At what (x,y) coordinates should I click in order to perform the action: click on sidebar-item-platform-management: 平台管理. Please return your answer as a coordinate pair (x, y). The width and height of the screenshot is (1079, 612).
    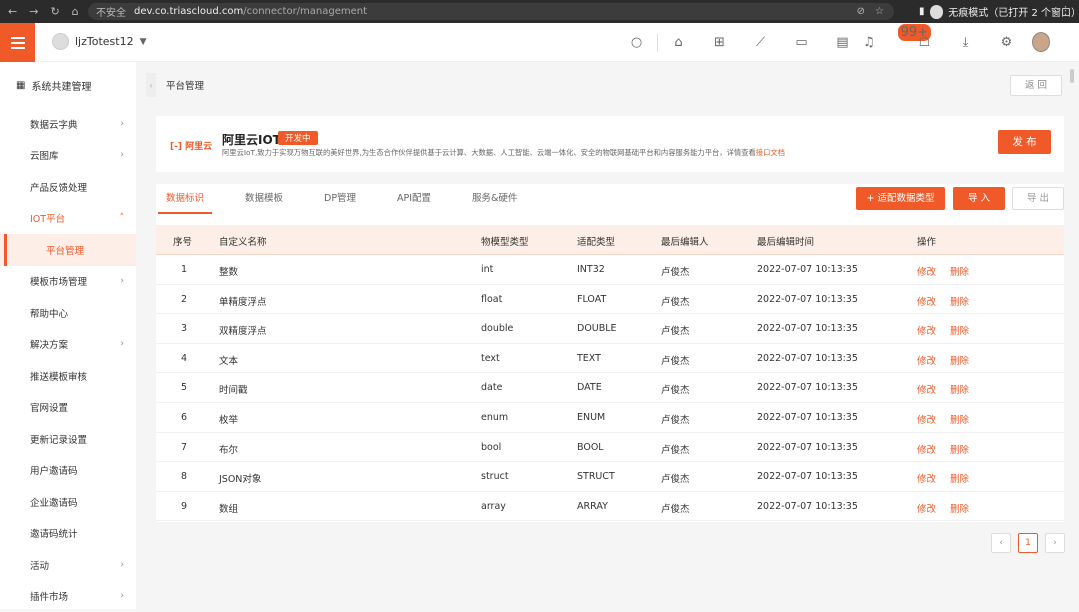
    Looking at the image, I should click on (68, 250).